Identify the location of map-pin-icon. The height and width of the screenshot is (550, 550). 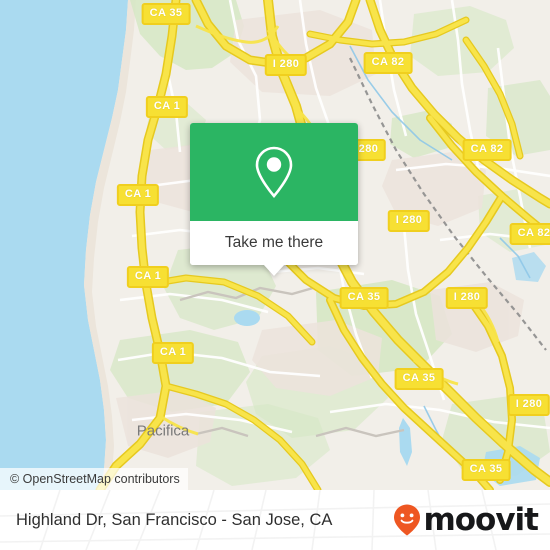
(274, 172).